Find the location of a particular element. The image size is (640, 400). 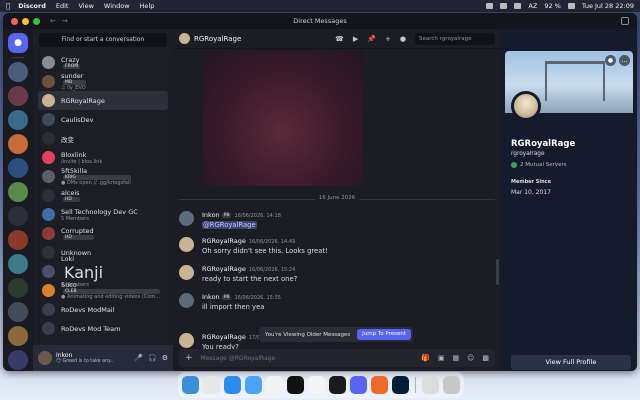

dm-item: Sell Technology Dev GC 5 Members is located at coordinates (103, 214).